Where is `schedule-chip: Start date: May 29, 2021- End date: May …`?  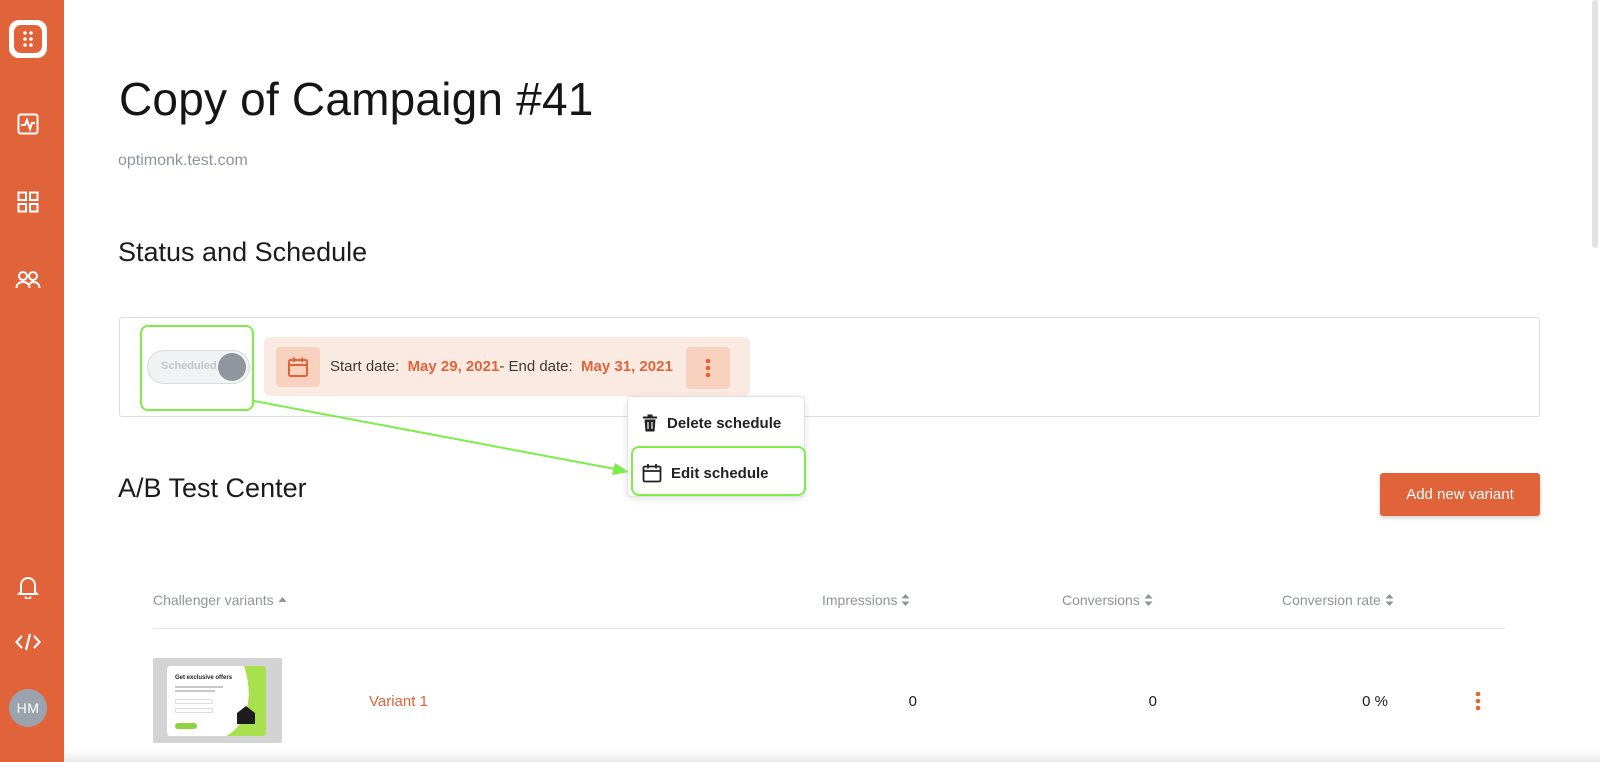 schedule-chip: Start date: May 29, 2021- End date: May … is located at coordinates (507, 366).